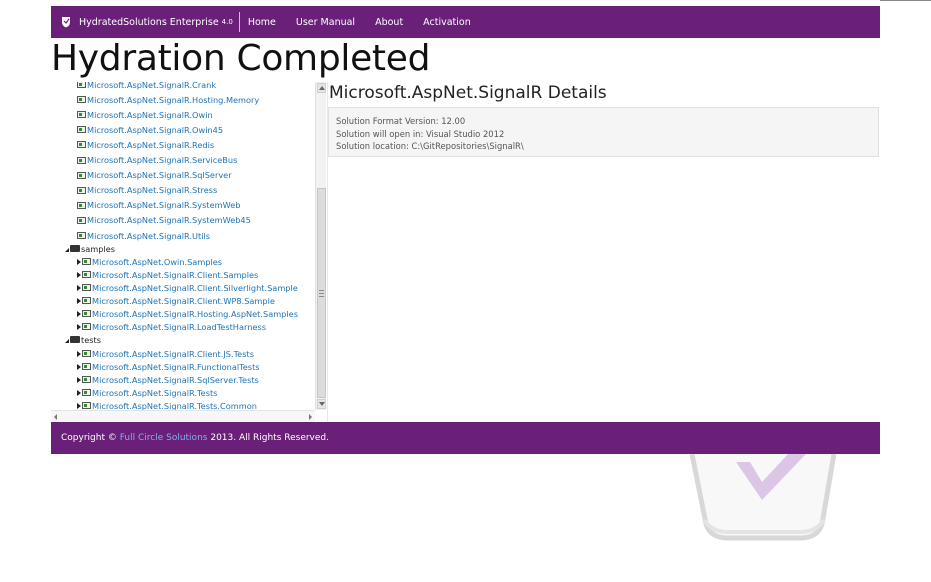 This screenshot has height=582, width=931. I want to click on project-link: Microsoft.AspNet.SignalR.SystemWeb45, so click(169, 220).